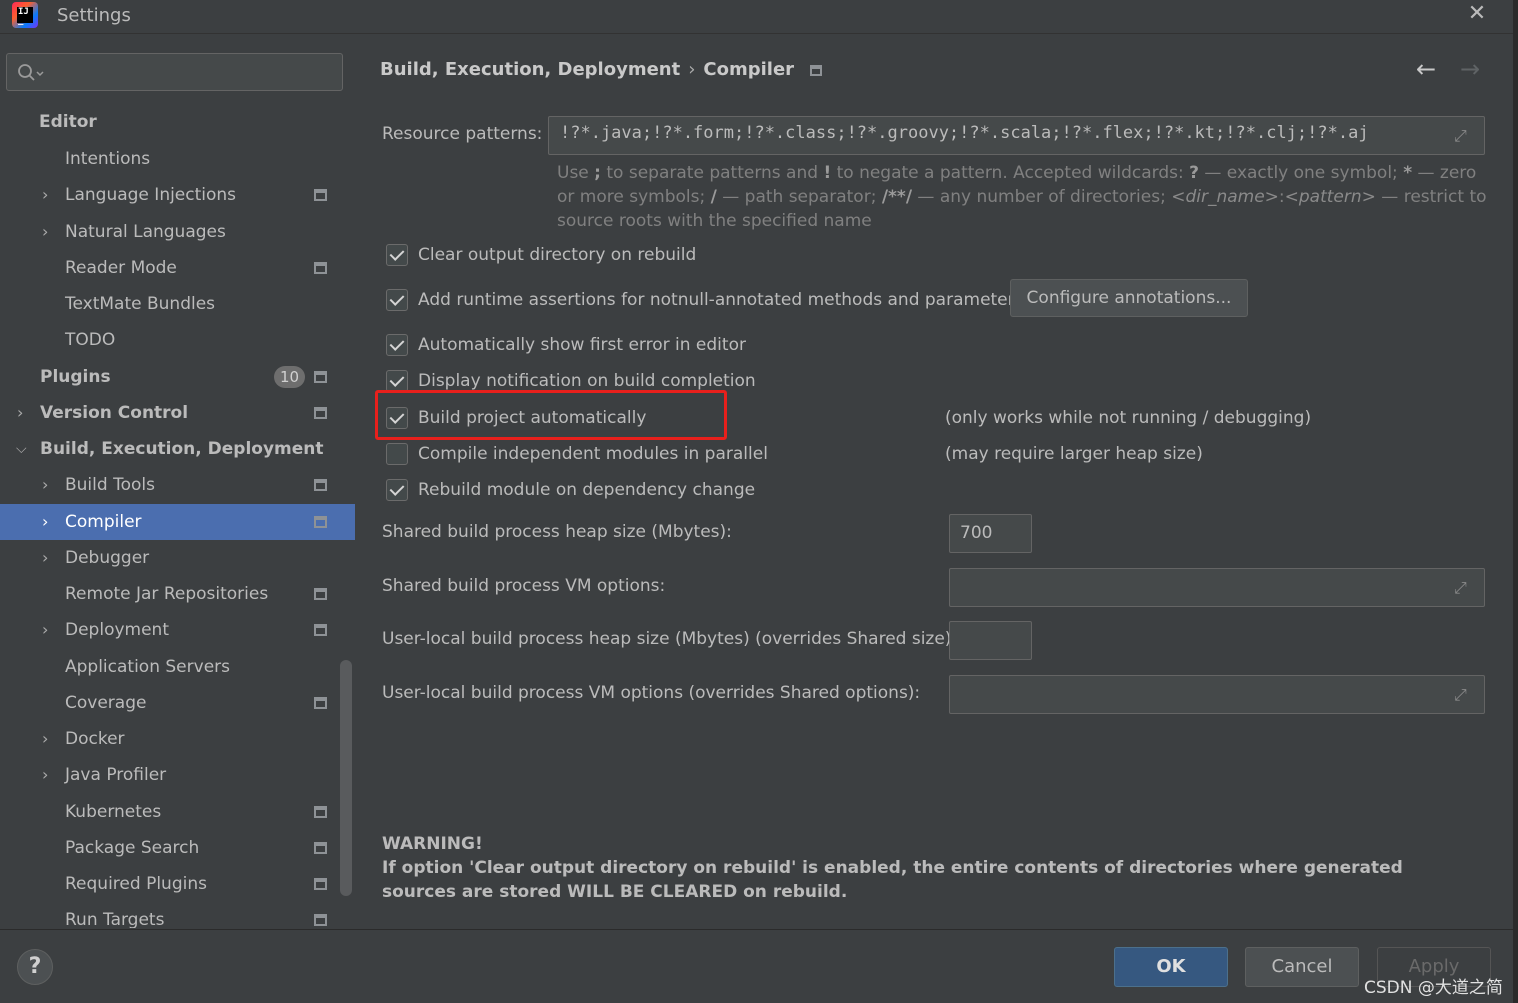 The height and width of the screenshot is (1003, 1518). What do you see at coordinates (177, 159) in the screenshot?
I see `sidebar-item-intentions: Intentions` at bounding box center [177, 159].